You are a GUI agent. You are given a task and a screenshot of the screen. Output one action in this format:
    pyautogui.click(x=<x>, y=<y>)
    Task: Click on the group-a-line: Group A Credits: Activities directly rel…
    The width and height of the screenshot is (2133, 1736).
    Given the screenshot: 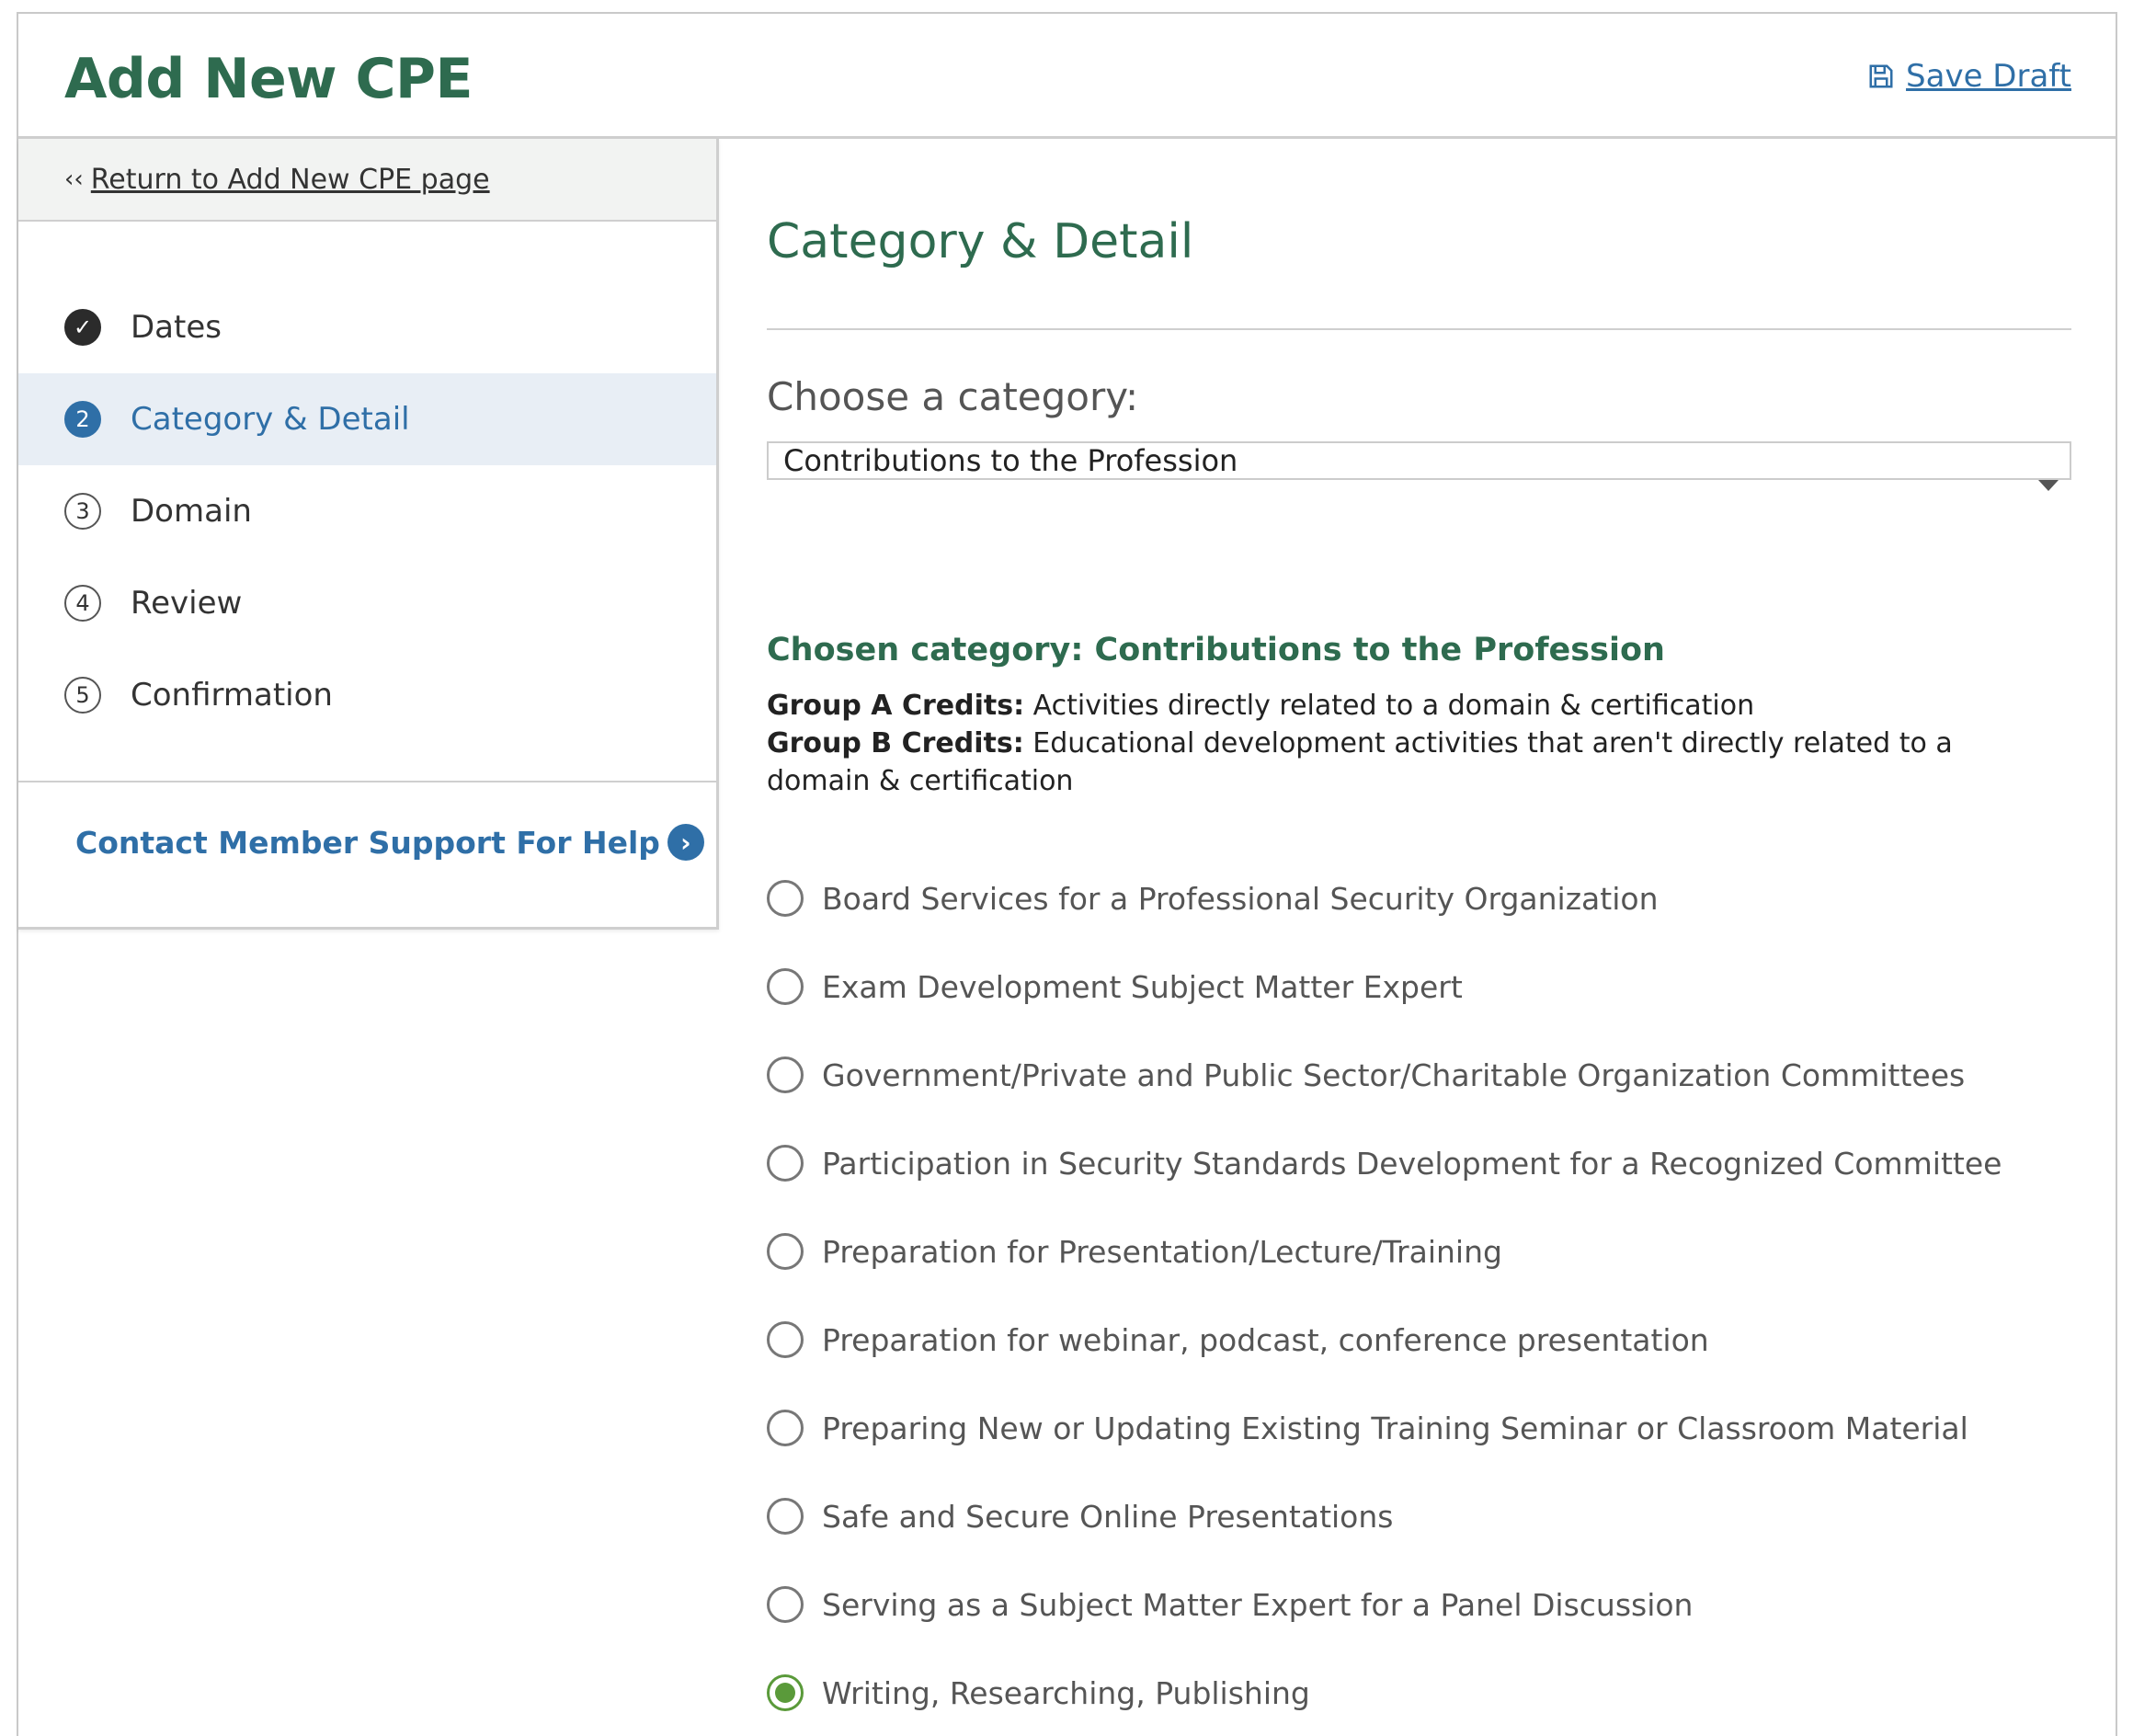 What is the action you would take?
    pyautogui.click(x=1364, y=706)
    